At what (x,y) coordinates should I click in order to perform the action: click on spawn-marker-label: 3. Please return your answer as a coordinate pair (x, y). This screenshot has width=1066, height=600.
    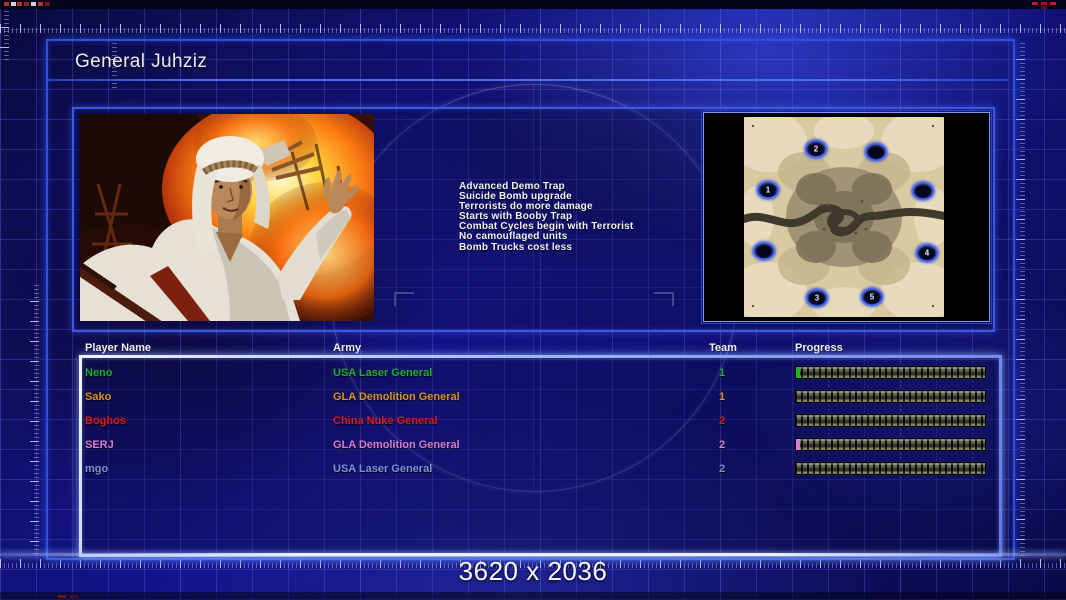
    Looking at the image, I should click on (817, 297).